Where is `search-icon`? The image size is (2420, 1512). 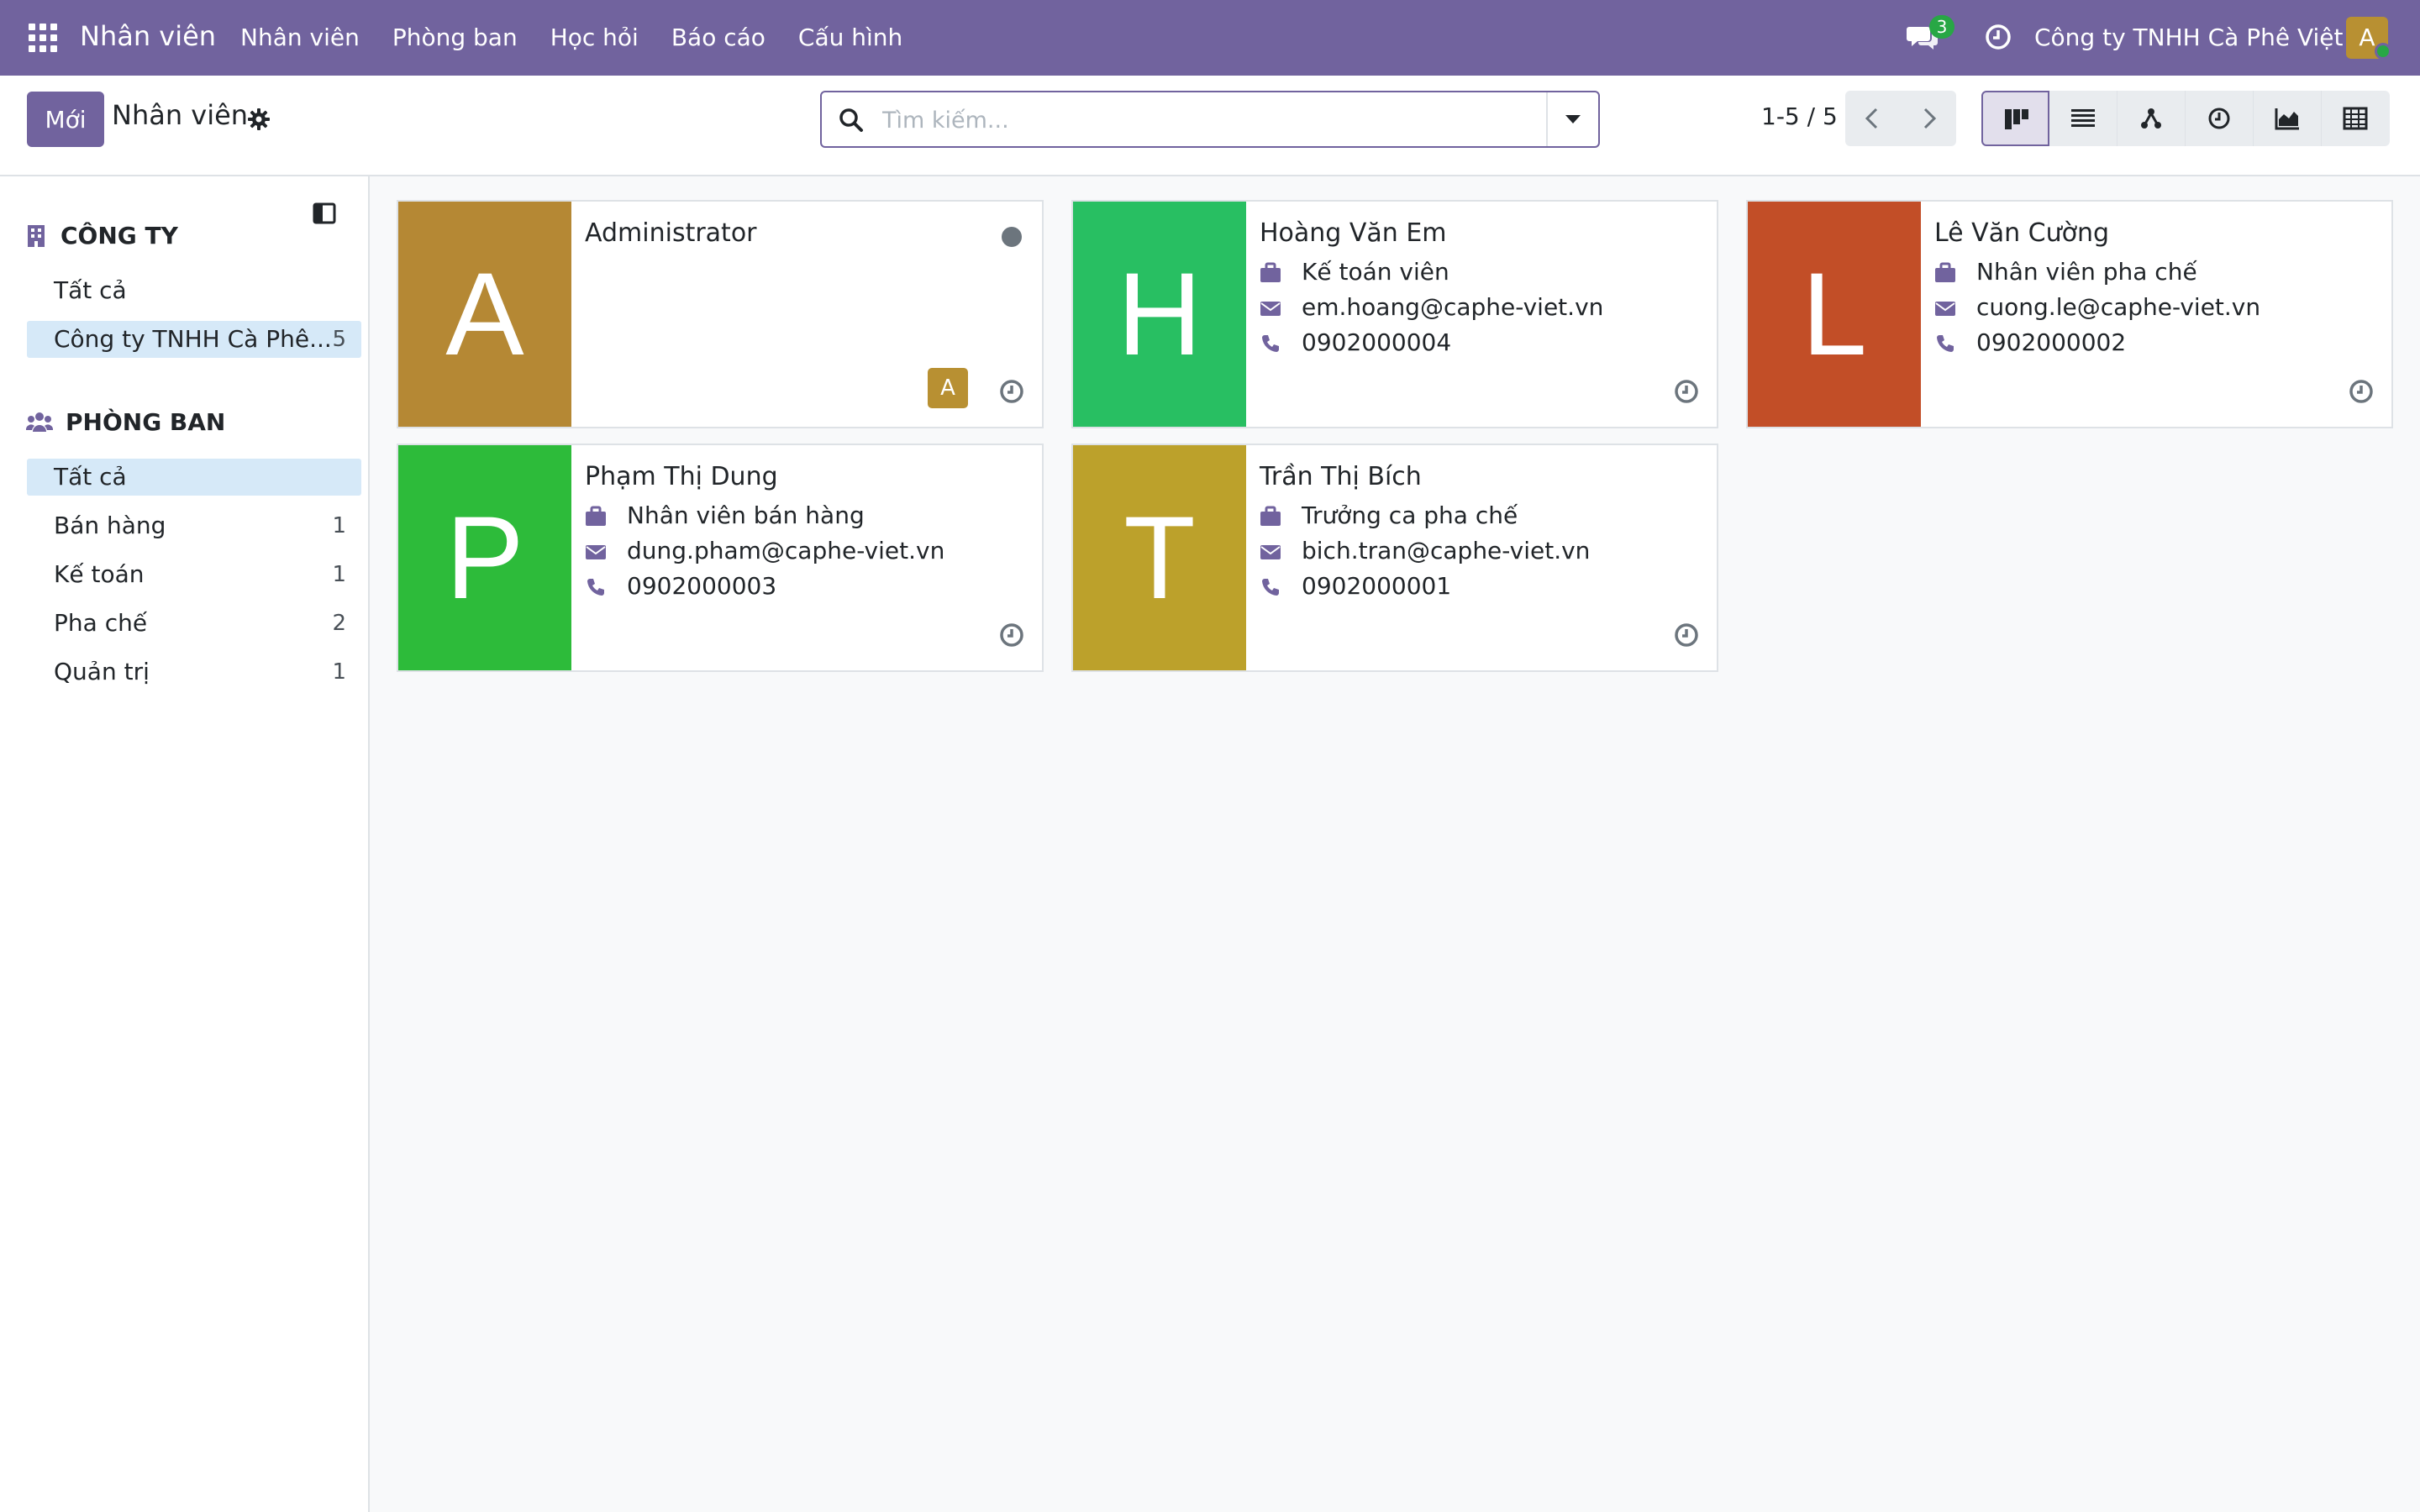 search-icon is located at coordinates (851, 120).